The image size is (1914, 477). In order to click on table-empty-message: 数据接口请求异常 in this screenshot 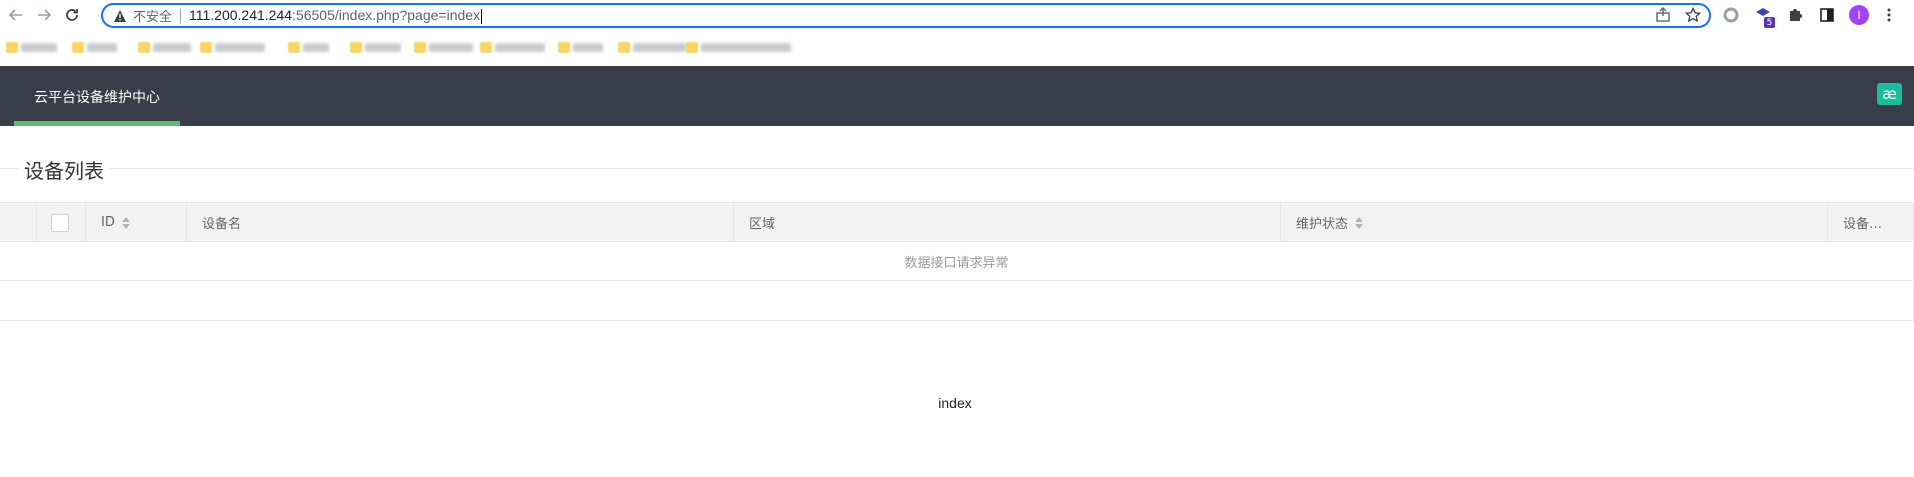, I will do `click(957, 261)`.